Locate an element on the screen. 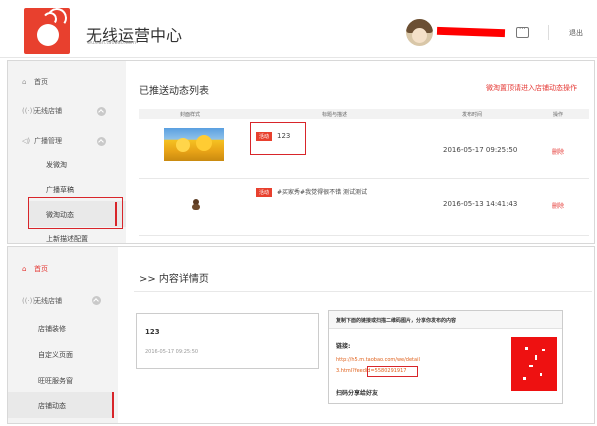  avatar is located at coordinates (419, 32).